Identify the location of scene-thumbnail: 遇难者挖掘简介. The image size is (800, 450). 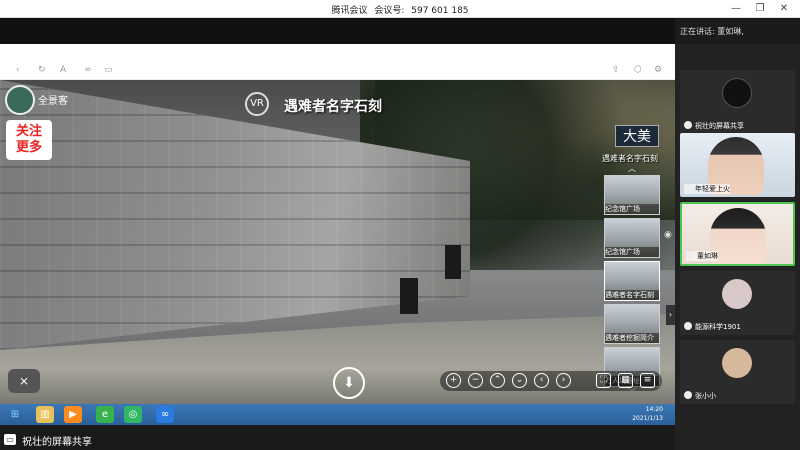
(632, 324).